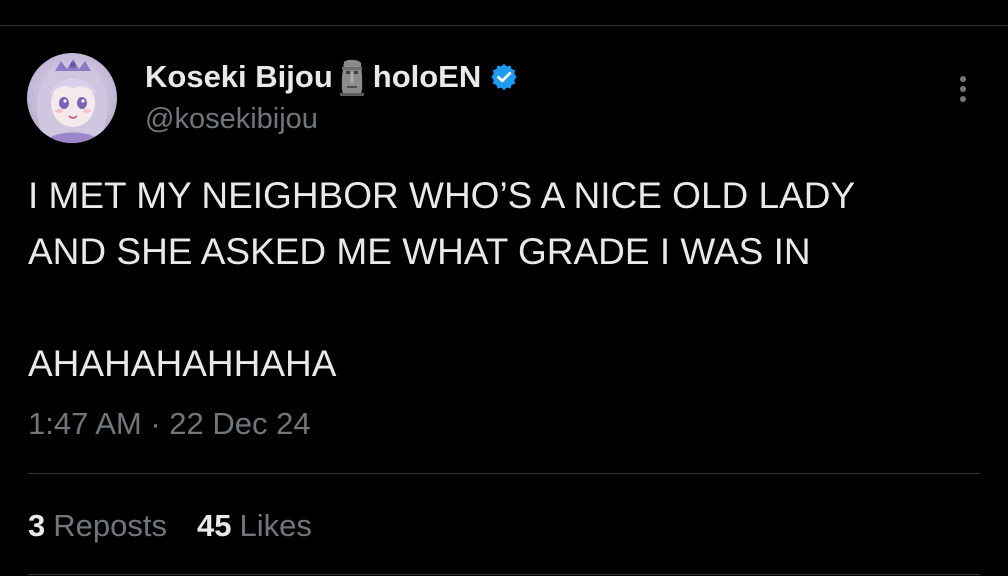 The height and width of the screenshot is (576, 1008). What do you see at coordinates (239, 77) in the screenshot?
I see `author-display-name: Koseki Bijou` at bounding box center [239, 77].